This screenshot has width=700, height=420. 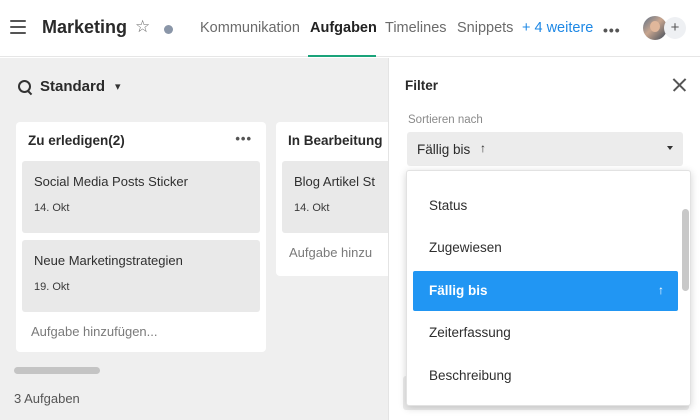 What do you see at coordinates (680, 85) in the screenshot?
I see `close-icon` at bounding box center [680, 85].